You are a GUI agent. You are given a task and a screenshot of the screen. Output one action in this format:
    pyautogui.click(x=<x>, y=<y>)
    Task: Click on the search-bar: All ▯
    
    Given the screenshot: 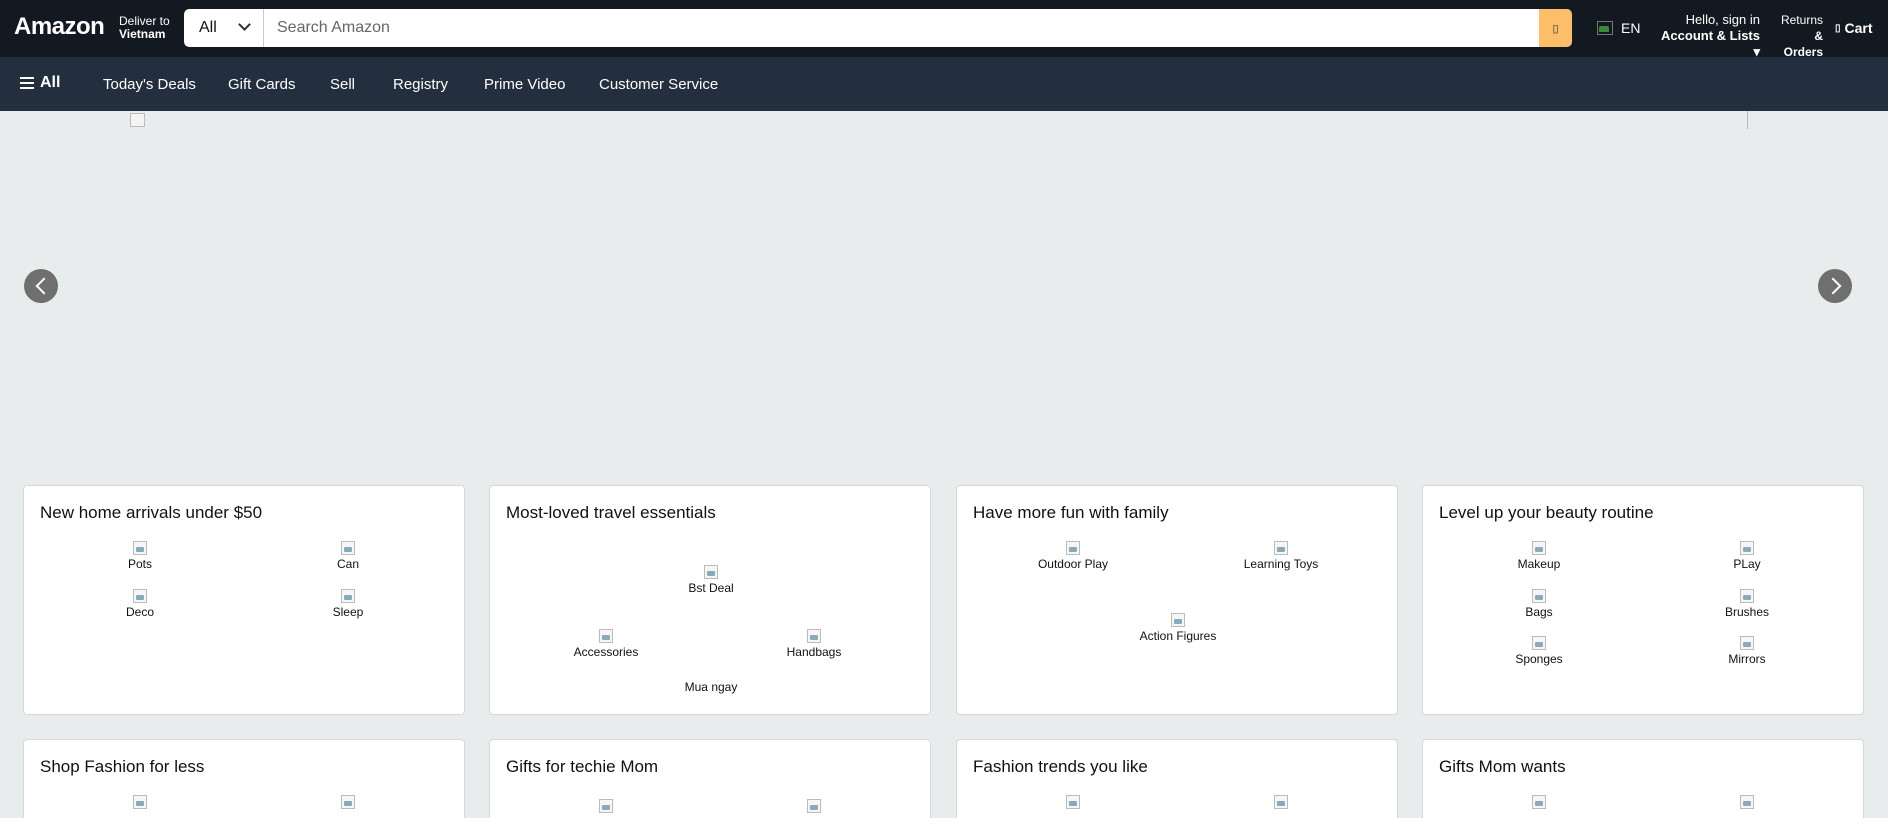 What is the action you would take?
    pyautogui.click(x=878, y=28)
    